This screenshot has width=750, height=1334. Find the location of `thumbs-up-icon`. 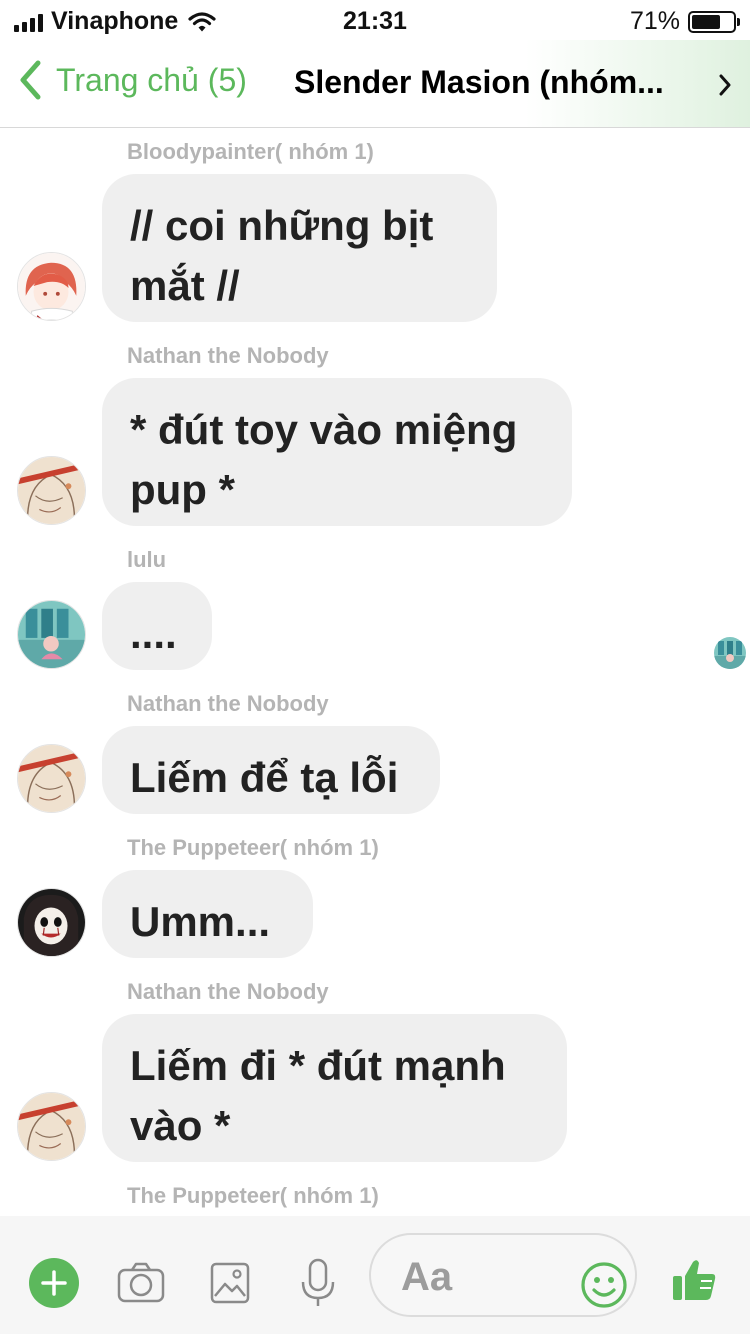

thumbs-up-icon is located at coordinates (694, 1280).